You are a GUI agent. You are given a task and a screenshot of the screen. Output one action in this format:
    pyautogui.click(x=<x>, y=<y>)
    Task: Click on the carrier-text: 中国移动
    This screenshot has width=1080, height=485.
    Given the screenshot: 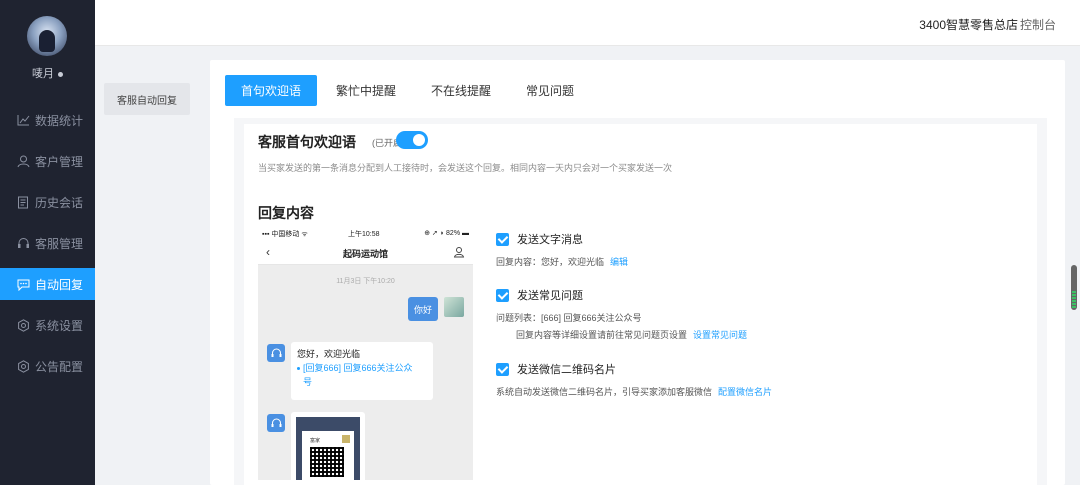 What is the action you would take?
    pyautogui.click(x=285, y=234)
    